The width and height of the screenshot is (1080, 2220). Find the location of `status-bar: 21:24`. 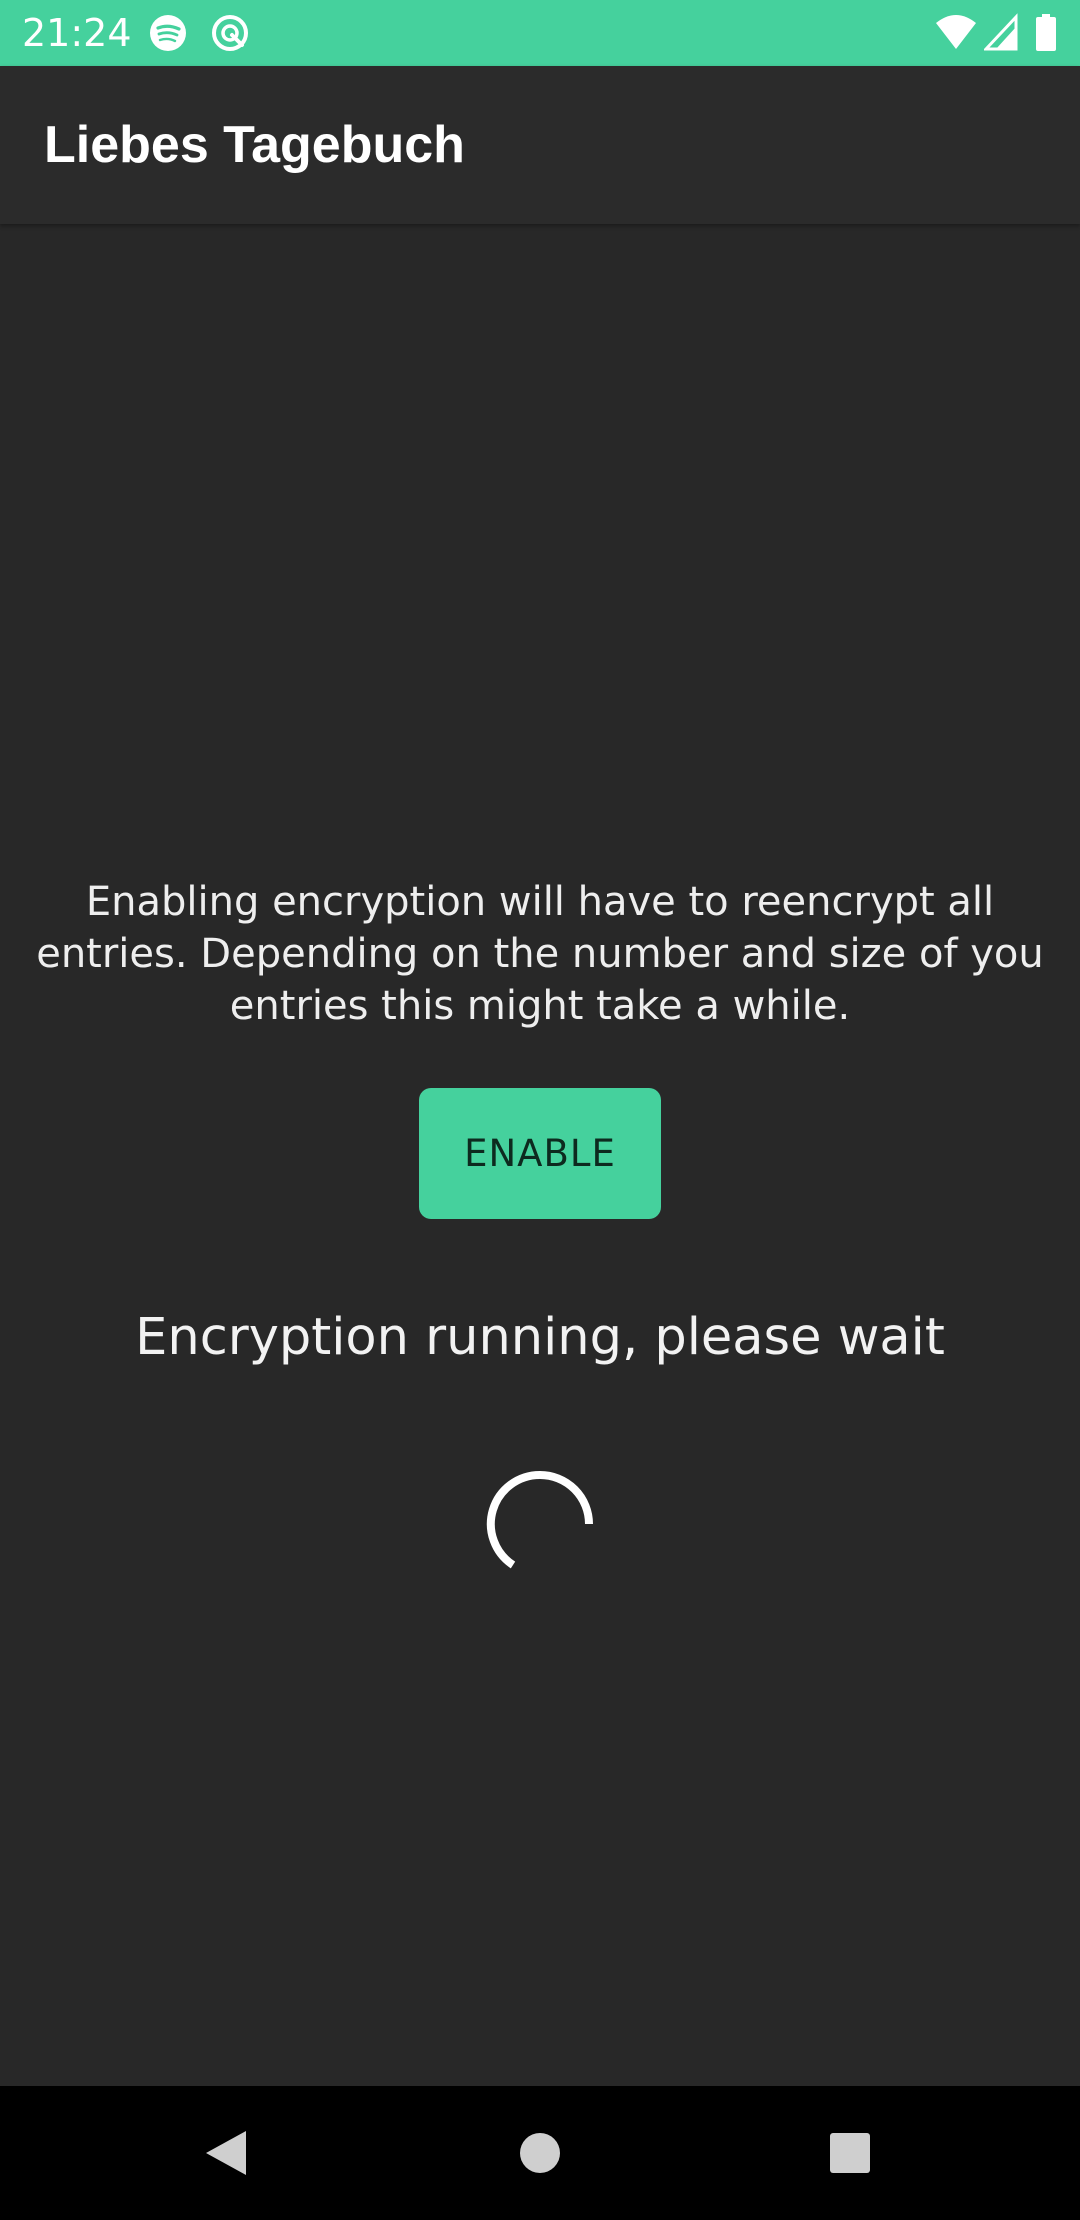

status-bar: 21:24 is located at coordinates (540, 33).